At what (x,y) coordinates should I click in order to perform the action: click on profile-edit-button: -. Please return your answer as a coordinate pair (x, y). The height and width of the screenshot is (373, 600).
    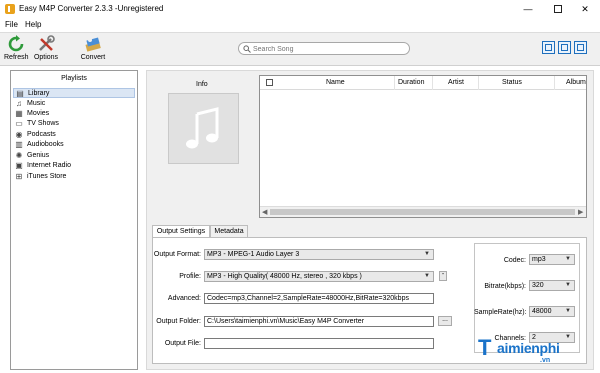
    Looking at the image, I should click on (443, 276).